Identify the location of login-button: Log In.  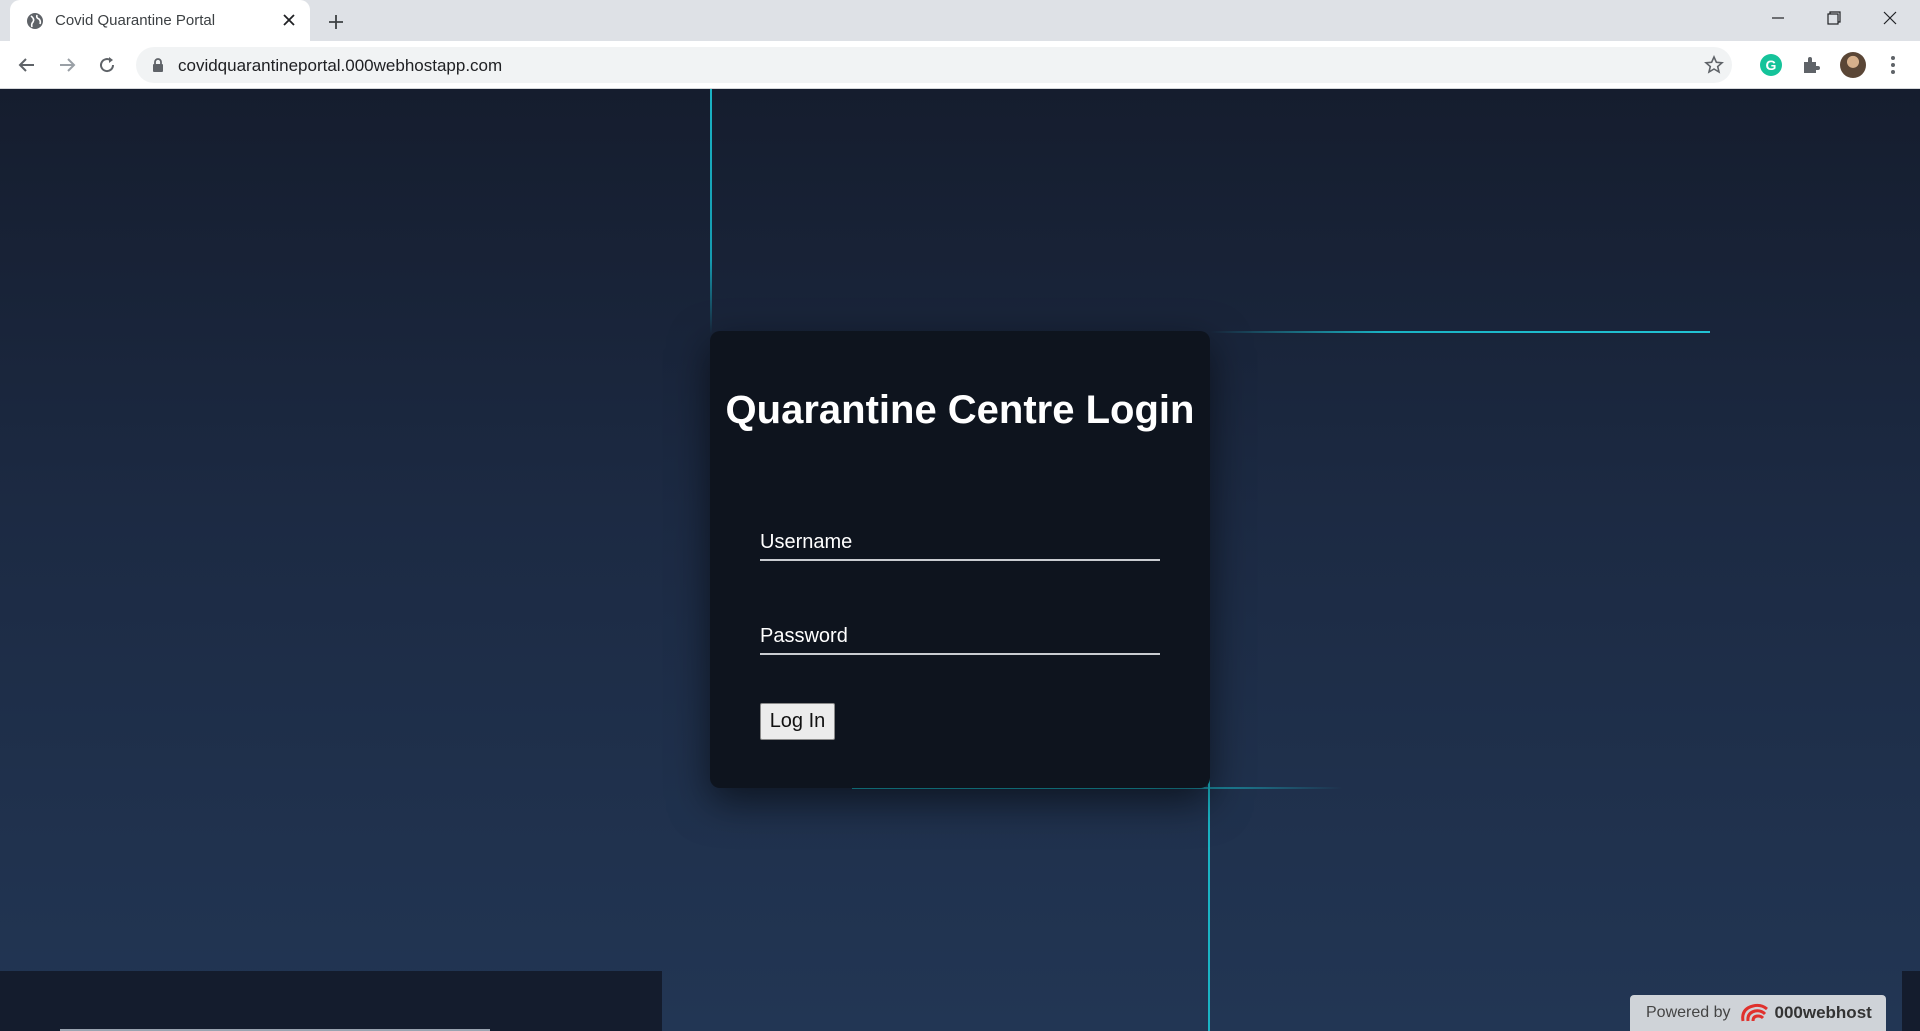
(797, 721).